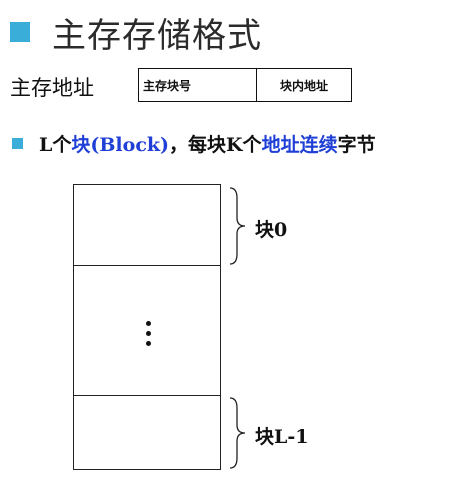  Describe the element at coordinates (237, 226) in the screenshot. I see `brace-block-0-icon` at that location.